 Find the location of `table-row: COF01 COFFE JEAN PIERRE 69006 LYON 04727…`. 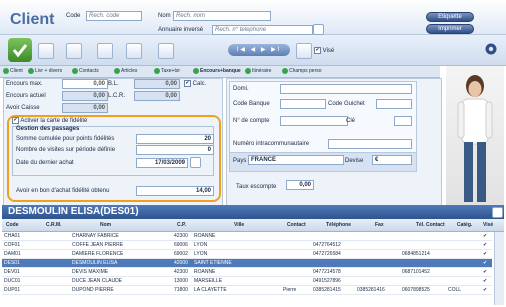

table-row: COF01 COFFE JEAN PIERRE 69006 LYON 04727… is located at coordinates (247, 245).